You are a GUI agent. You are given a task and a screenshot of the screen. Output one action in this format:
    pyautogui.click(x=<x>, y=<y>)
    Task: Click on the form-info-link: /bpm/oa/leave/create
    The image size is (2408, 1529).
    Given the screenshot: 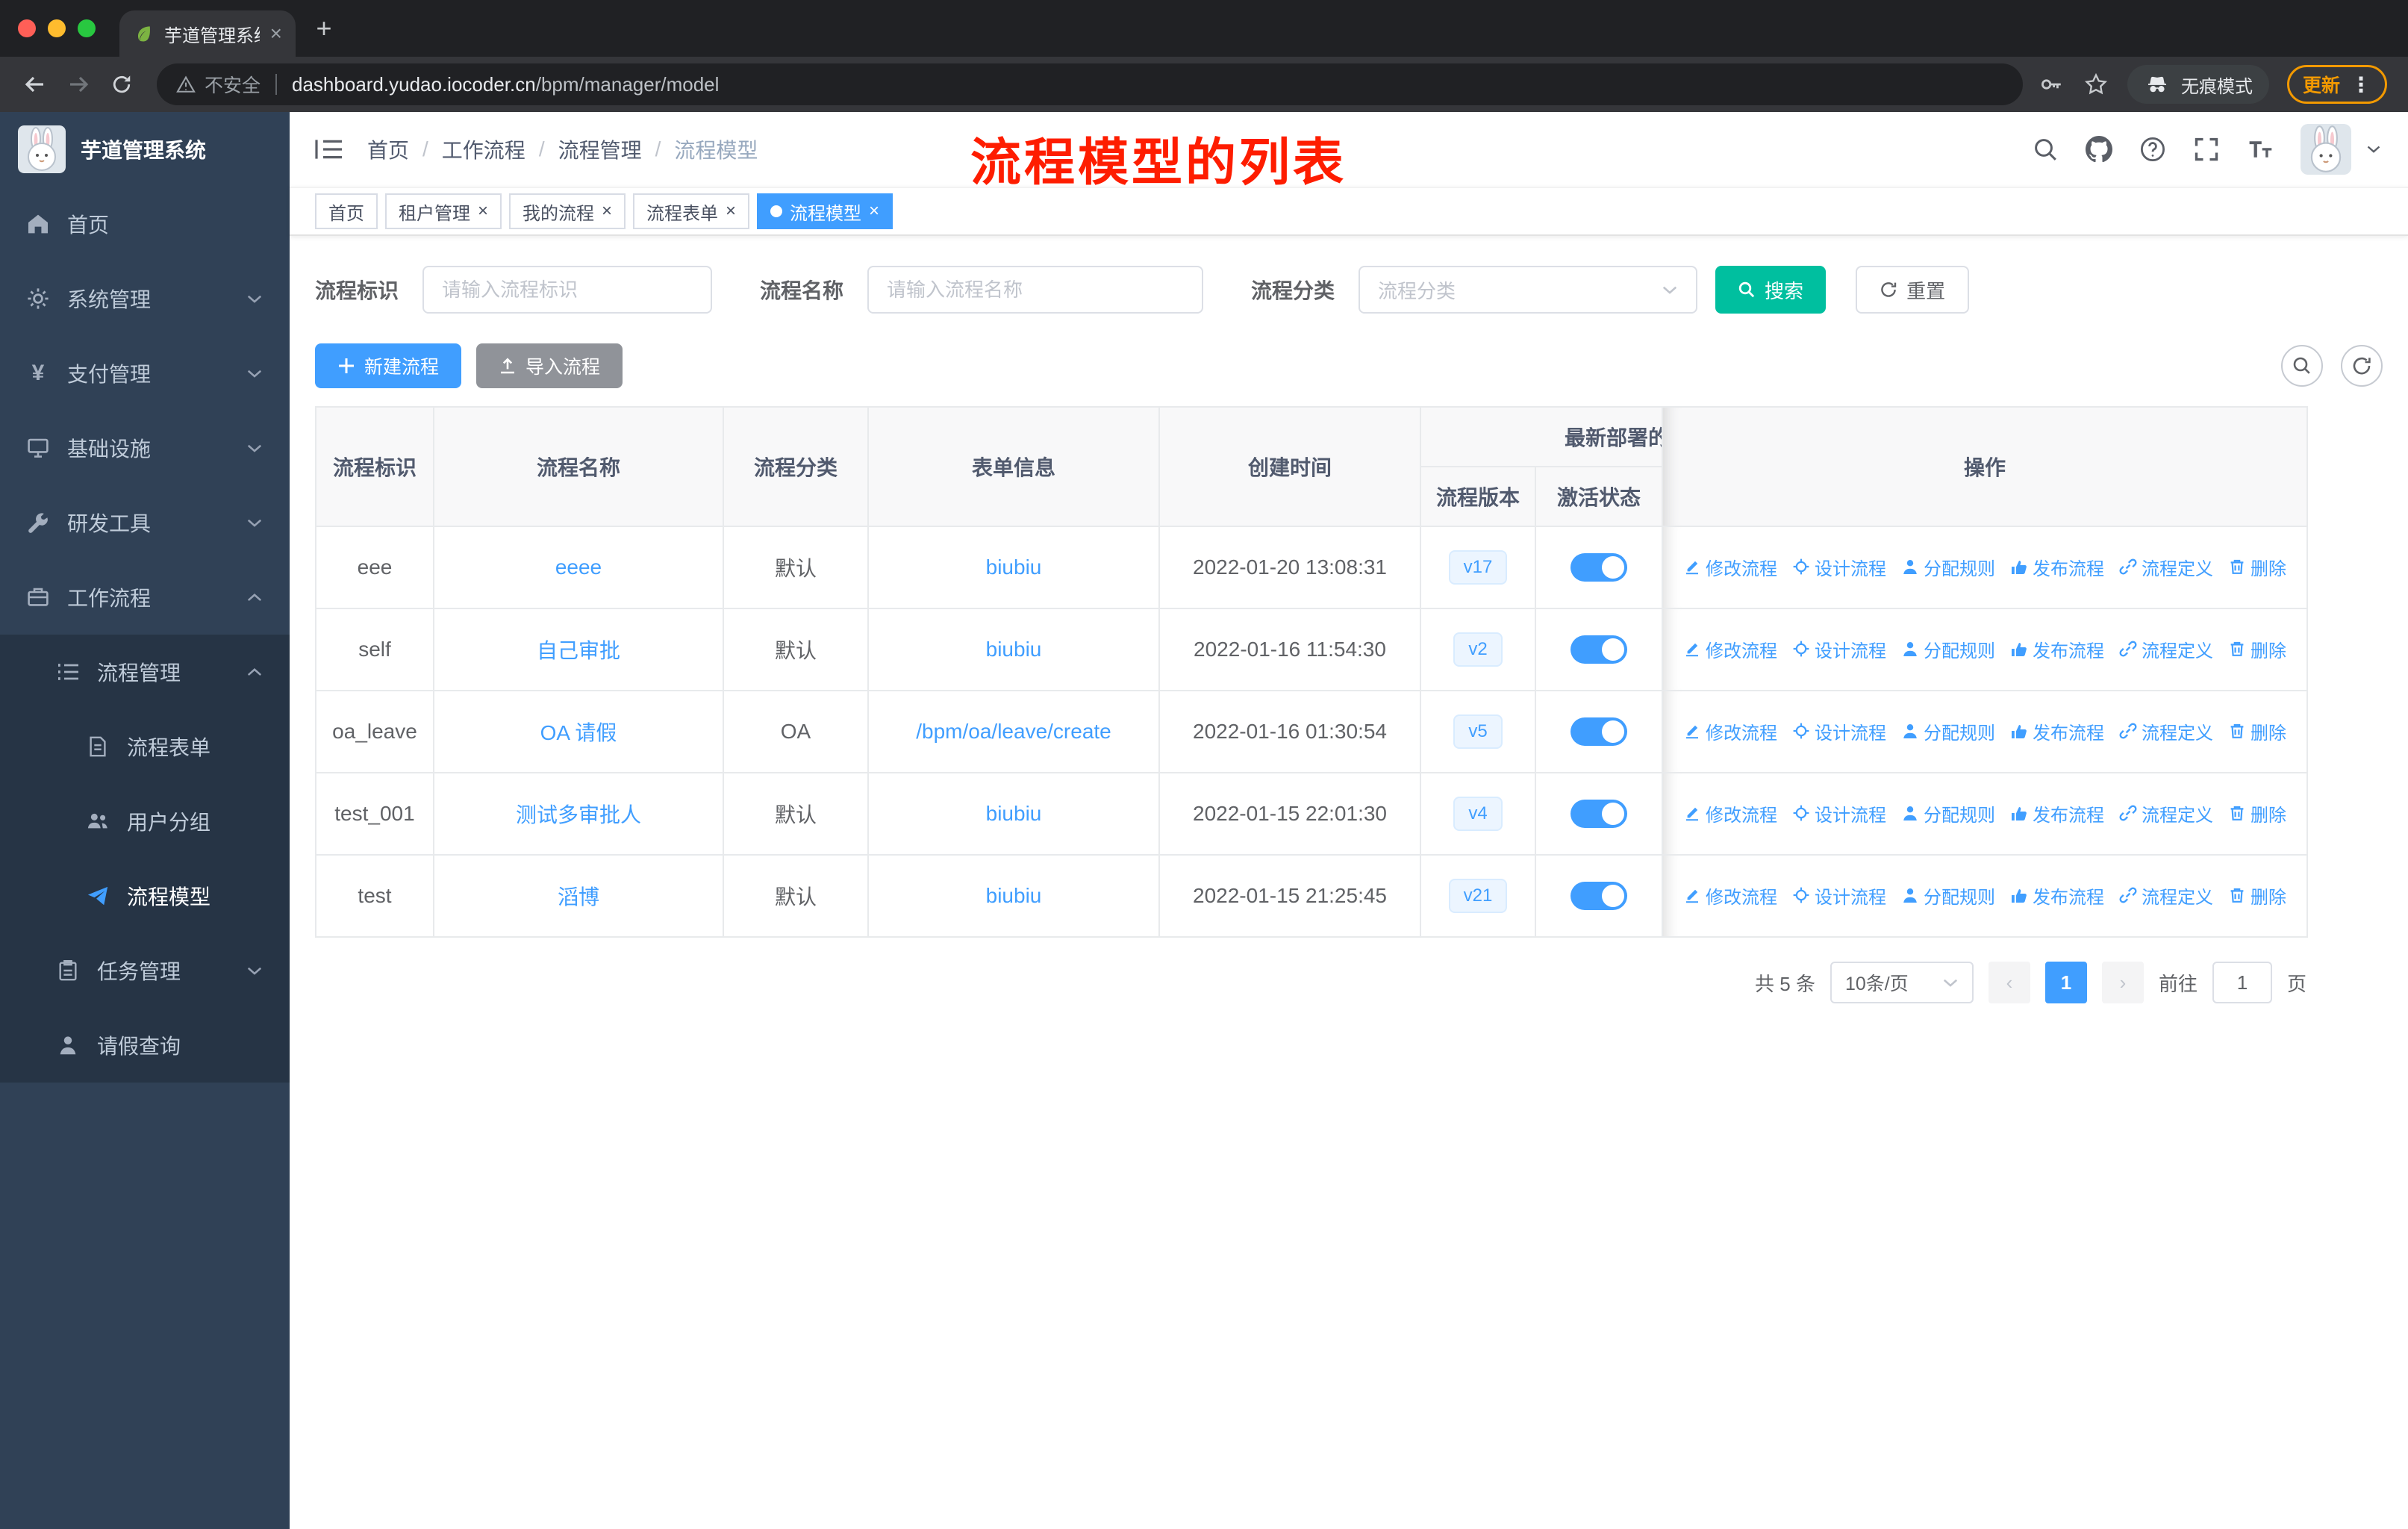 What is the action you would take?
    pyautogui.click(x=1013, y=731)
    